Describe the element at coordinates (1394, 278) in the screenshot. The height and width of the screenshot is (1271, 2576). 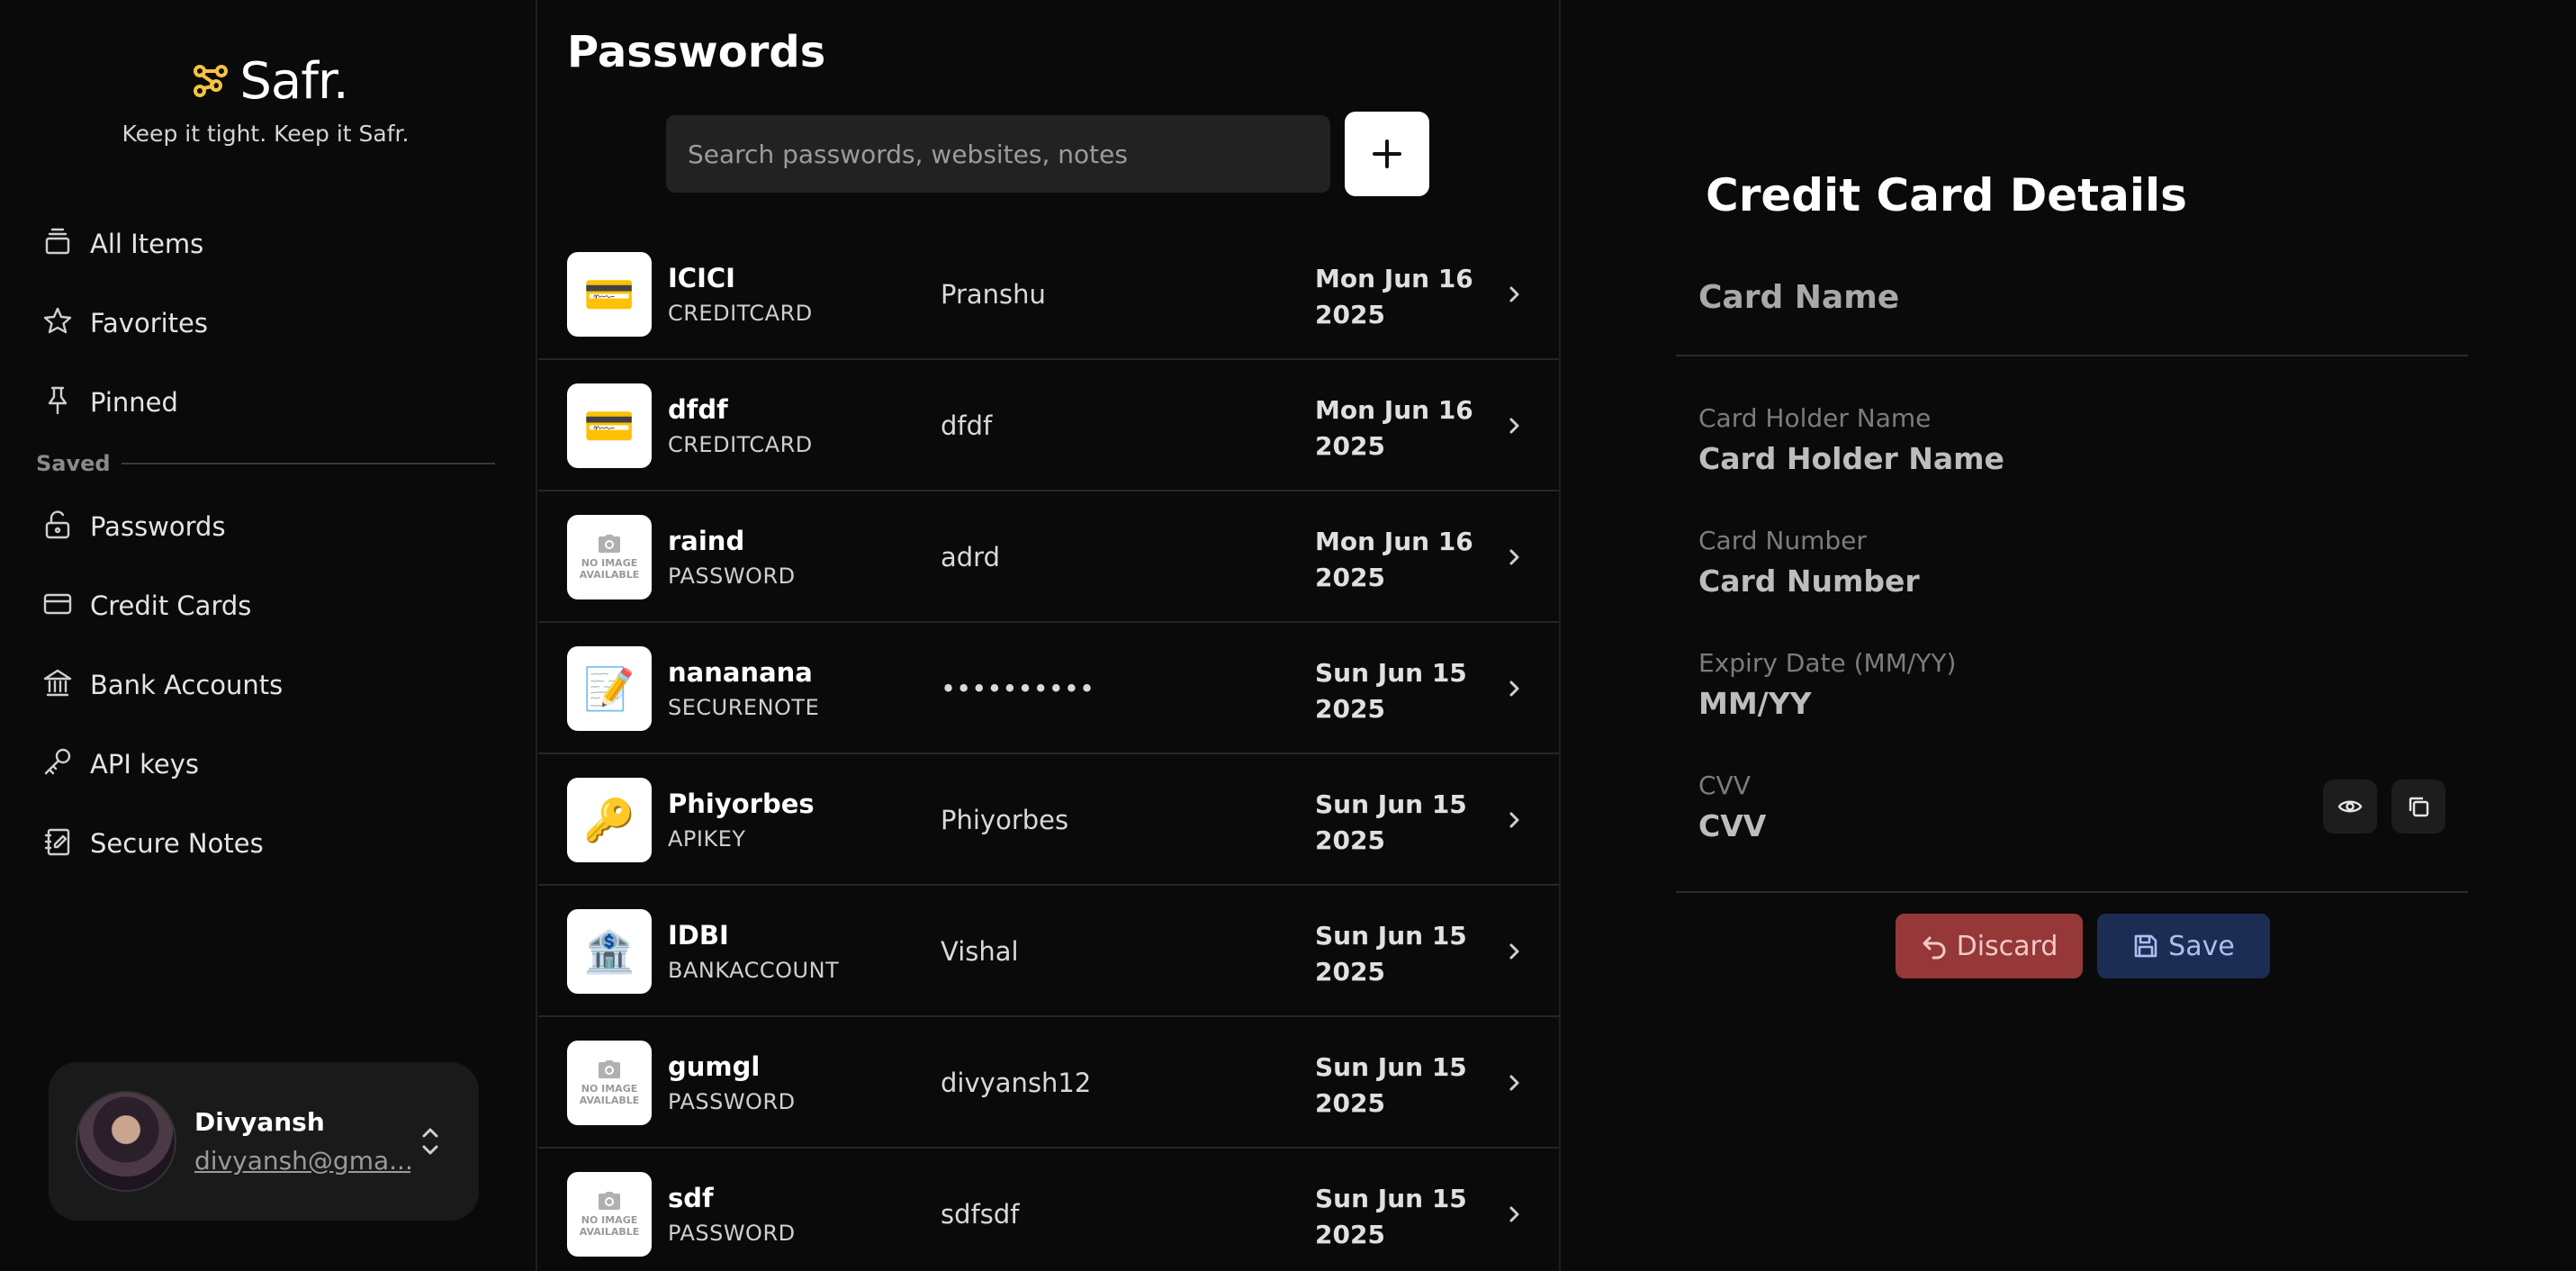
I see `item-date-day: Mon Jun 16` at that location.